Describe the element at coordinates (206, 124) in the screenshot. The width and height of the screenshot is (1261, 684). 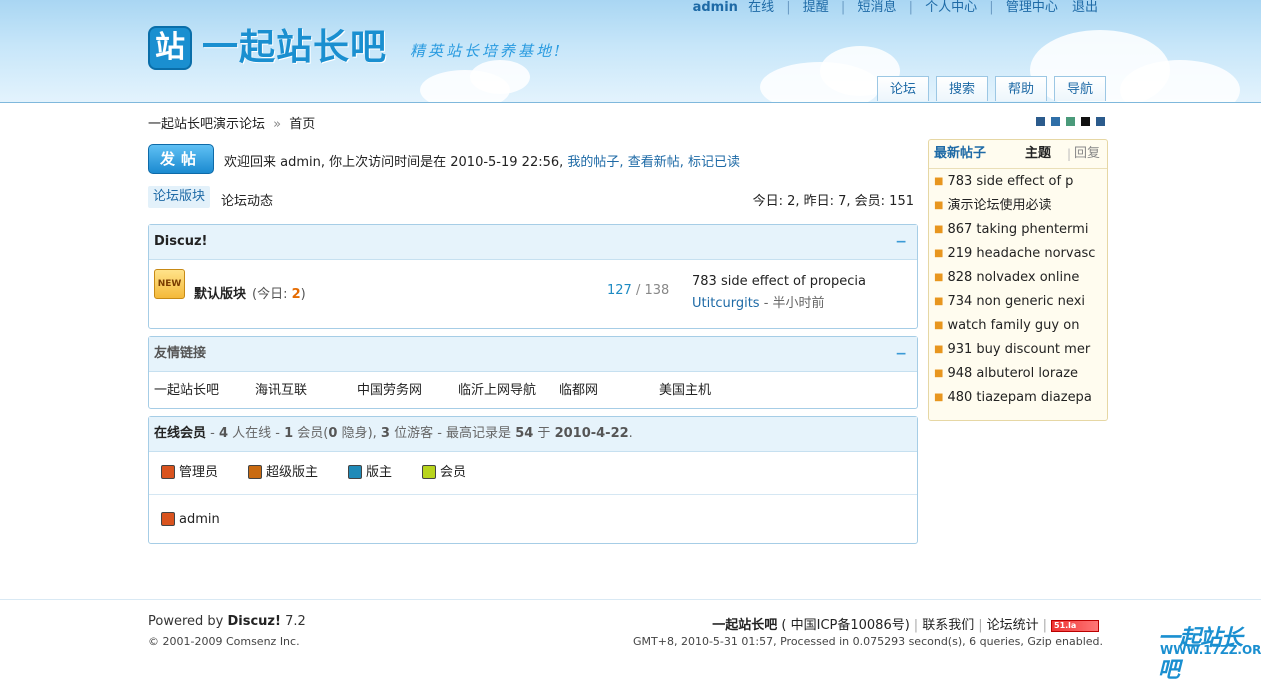
I see `breadcrumb-site-link: 一起站长吧演示论坛` at that location.